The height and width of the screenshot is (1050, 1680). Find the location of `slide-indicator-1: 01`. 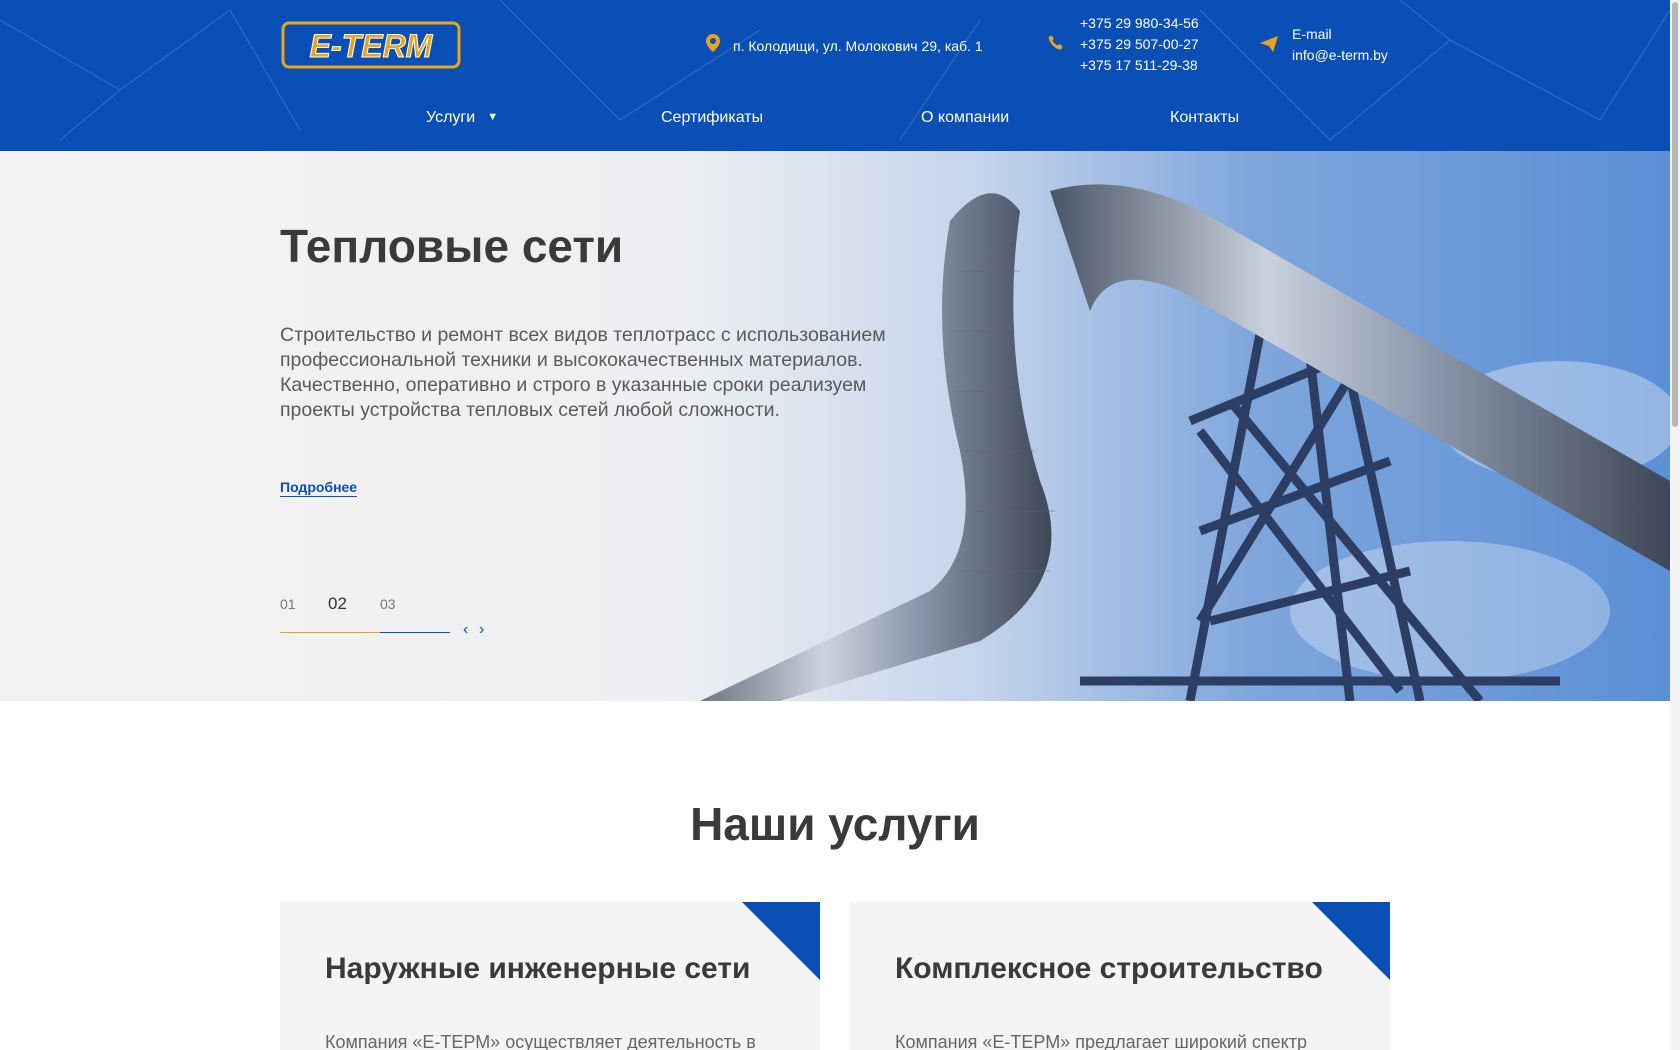

slide-indicator-1: 01 is located at coordinates (288, 604).